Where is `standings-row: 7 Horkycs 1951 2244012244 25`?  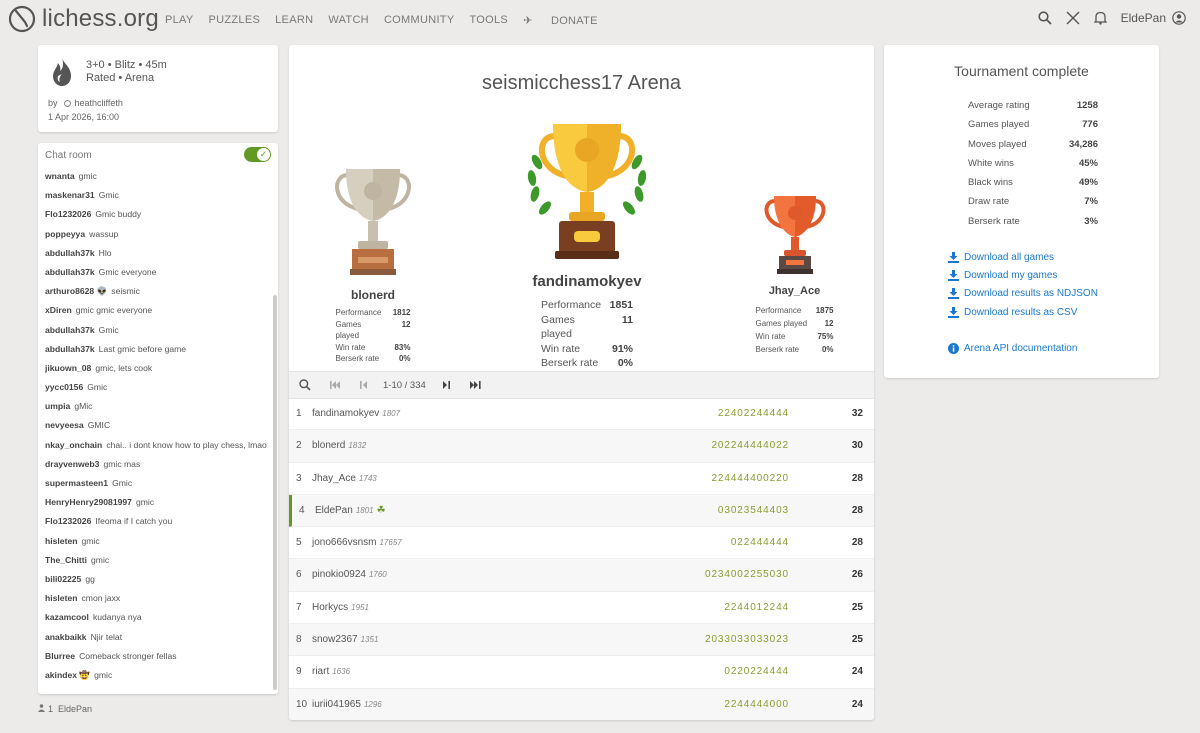 standings-row: 7 Horkycs 1951 2244012244 25 is located at coordinates (581, 608).